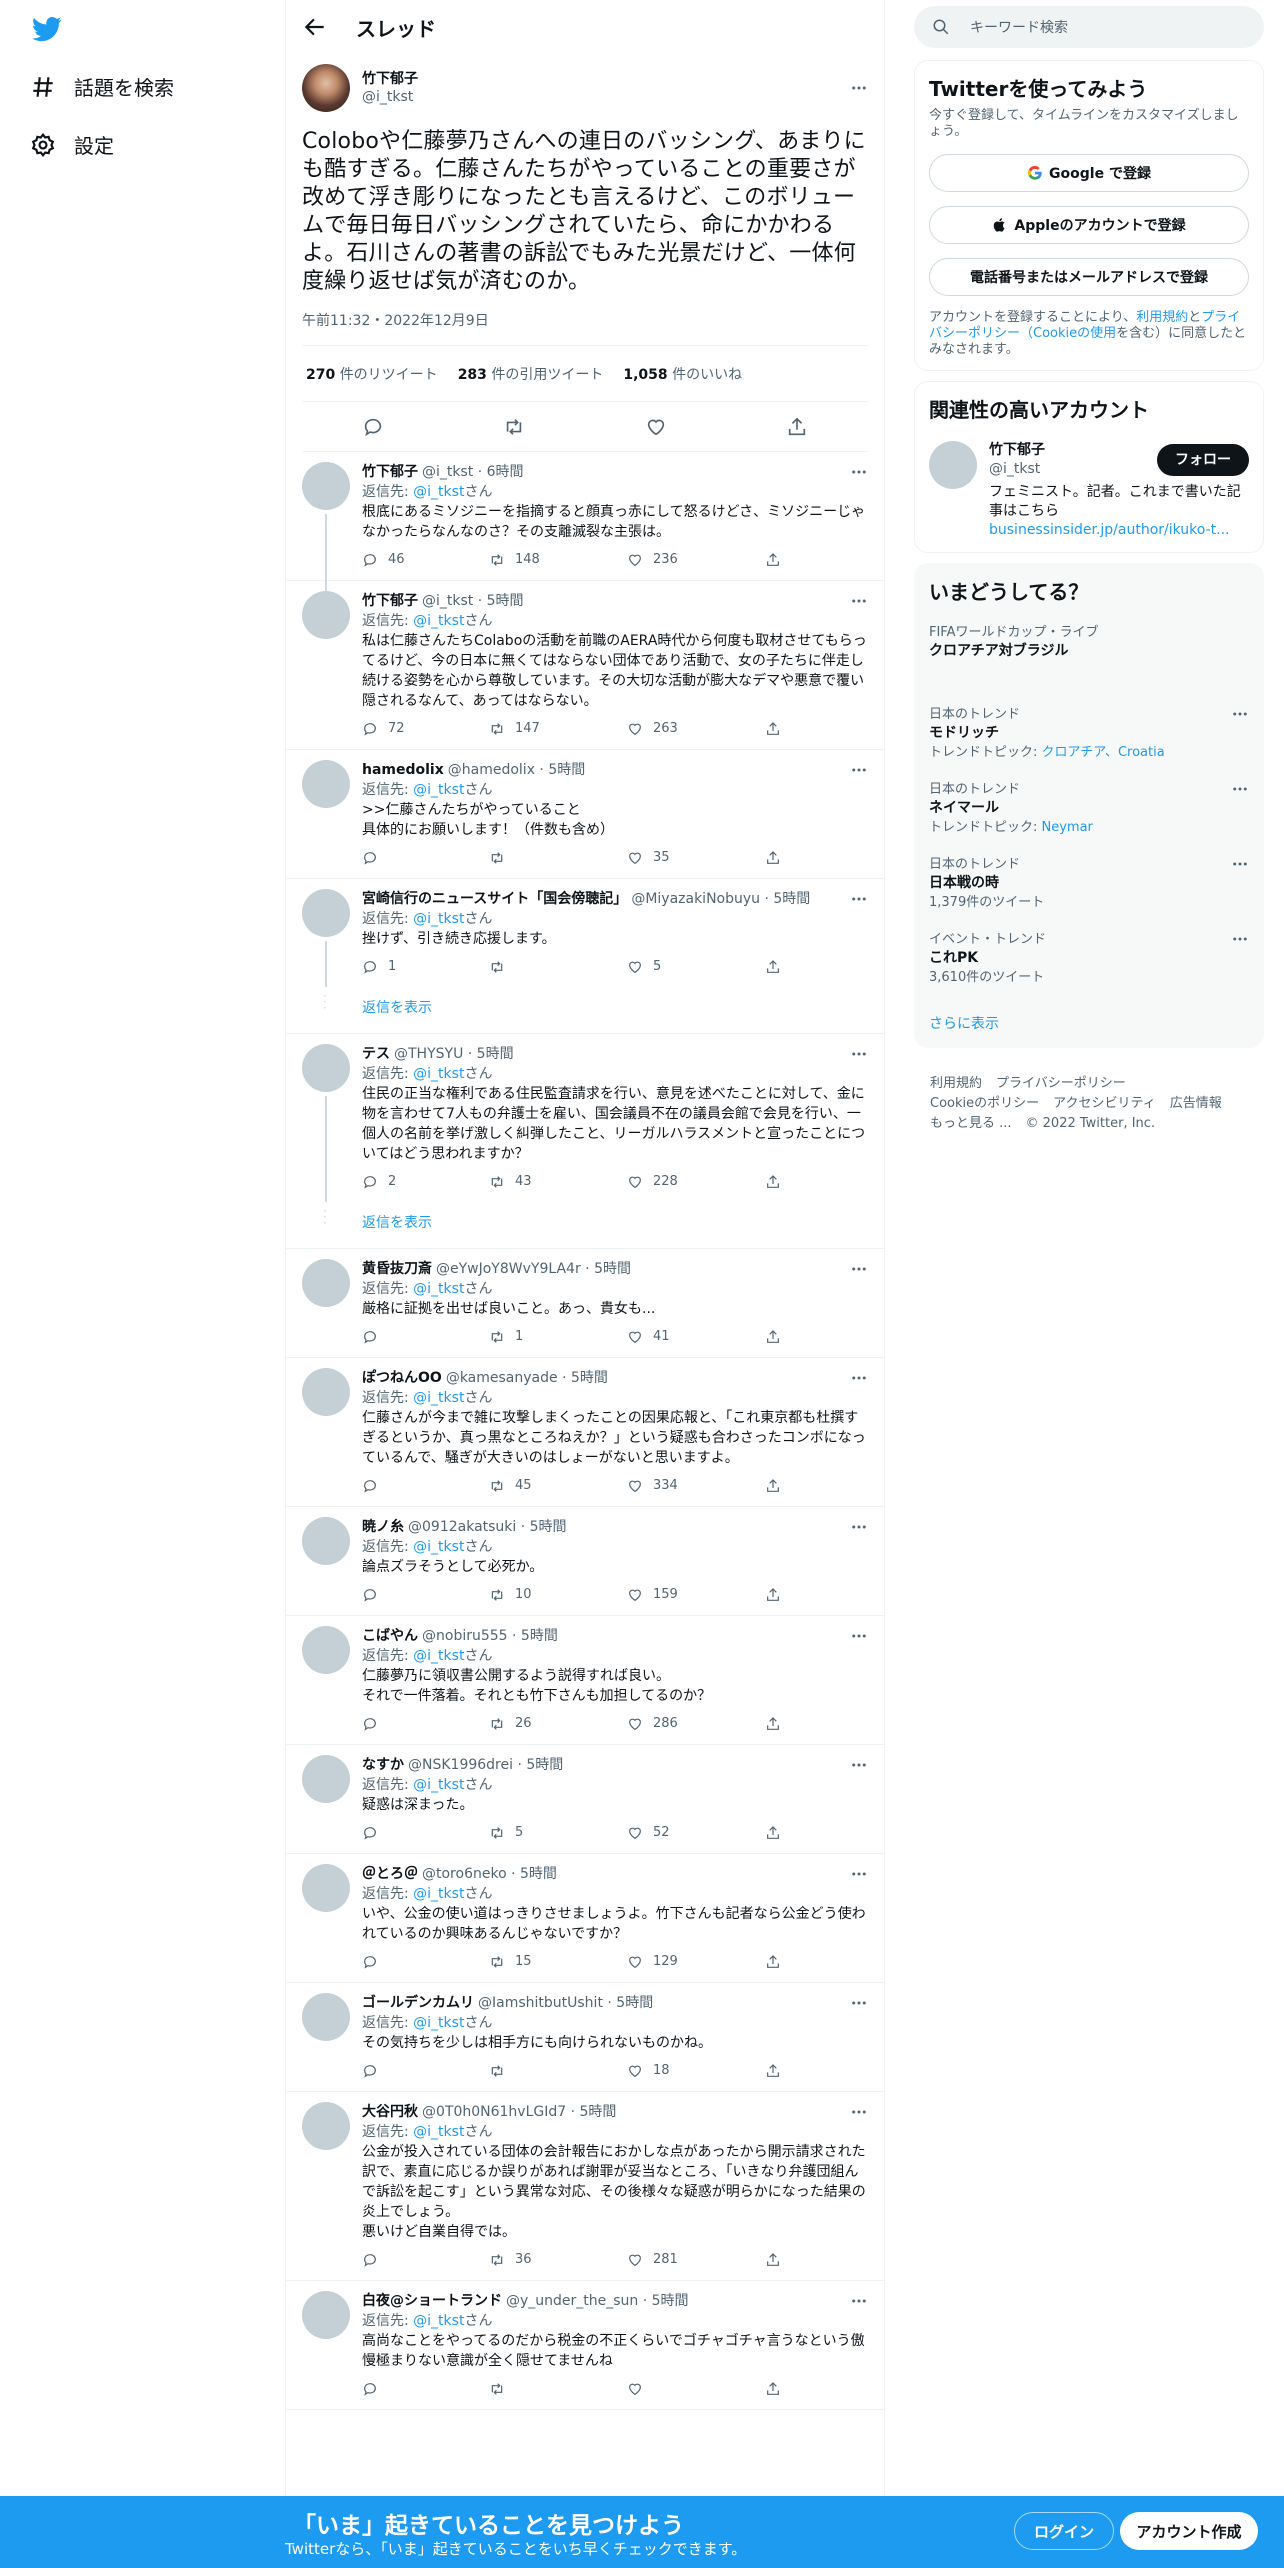 This screenshot has width=1284, height=2568. What do you see at coordinates (597, 2301) in the screenshot?
I see `reply-author-handle: @y_under_the_sun · 5時間` at bounding box center [597, 2301].